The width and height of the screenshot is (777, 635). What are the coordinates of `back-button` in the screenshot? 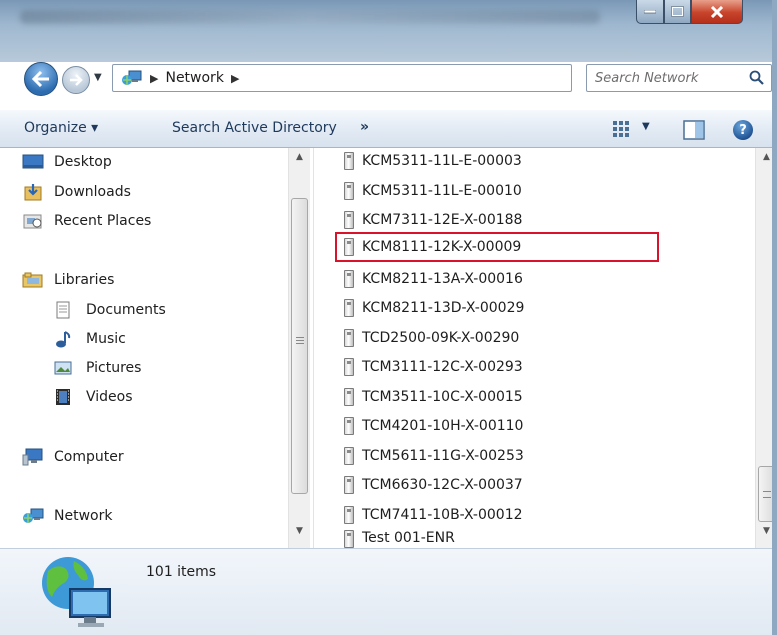 It's located at (41, 79).